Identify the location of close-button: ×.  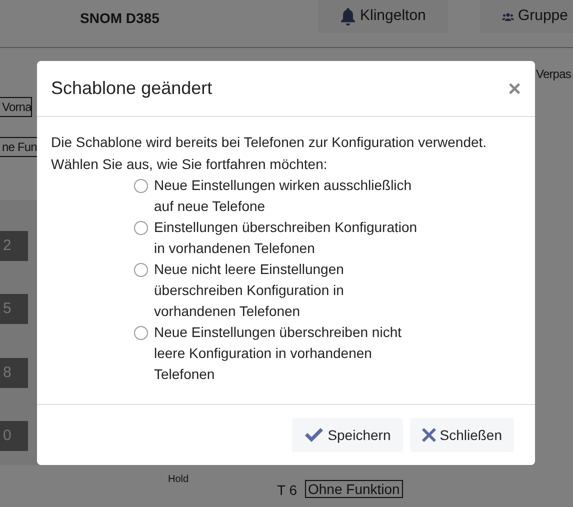
(514, 89).